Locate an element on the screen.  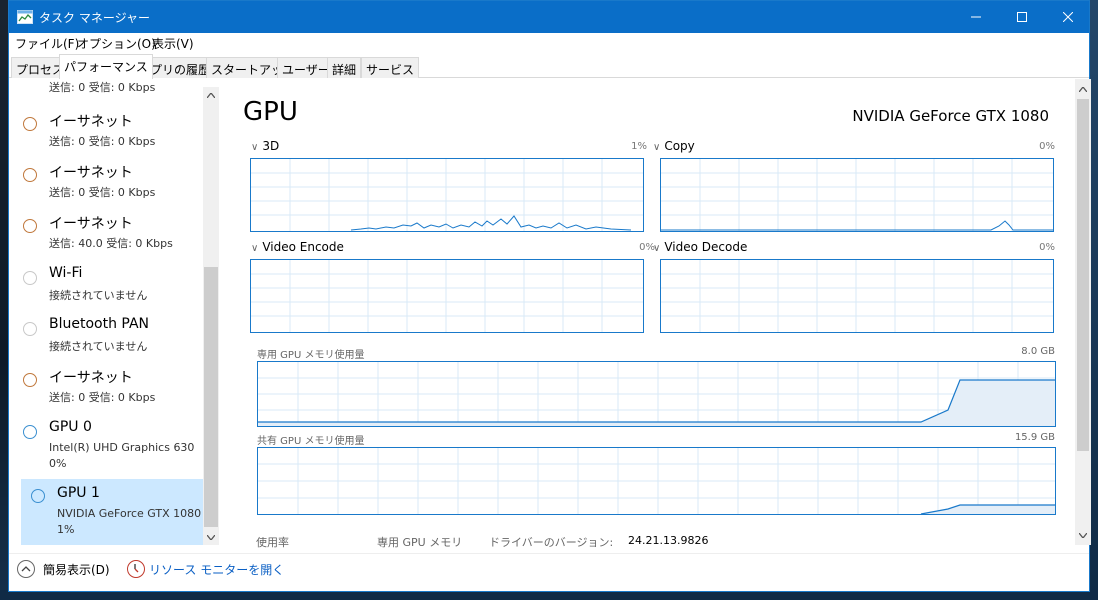
sidebar-item-bluetooth: Bluetooth PAN 接続されていません is located at coordinates (105, 340).